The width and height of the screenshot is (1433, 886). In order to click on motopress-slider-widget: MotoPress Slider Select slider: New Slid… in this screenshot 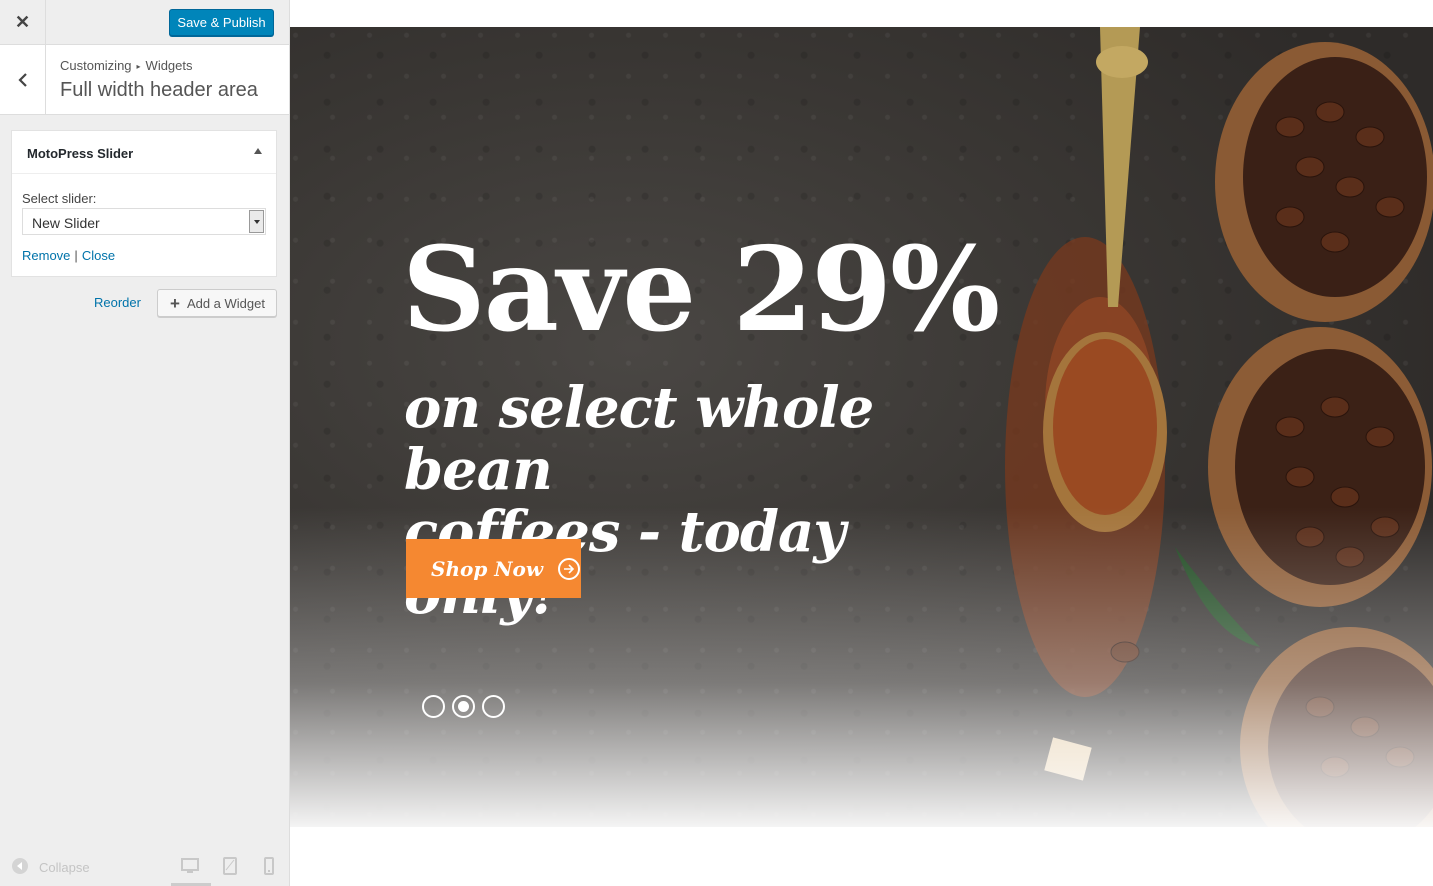, I will do `click(144, 203)`.